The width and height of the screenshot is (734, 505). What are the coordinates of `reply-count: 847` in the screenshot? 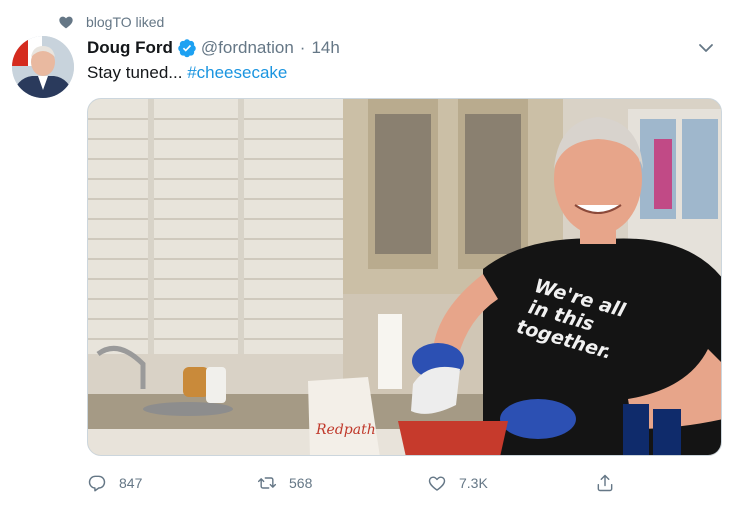 It's located at (131, 483).